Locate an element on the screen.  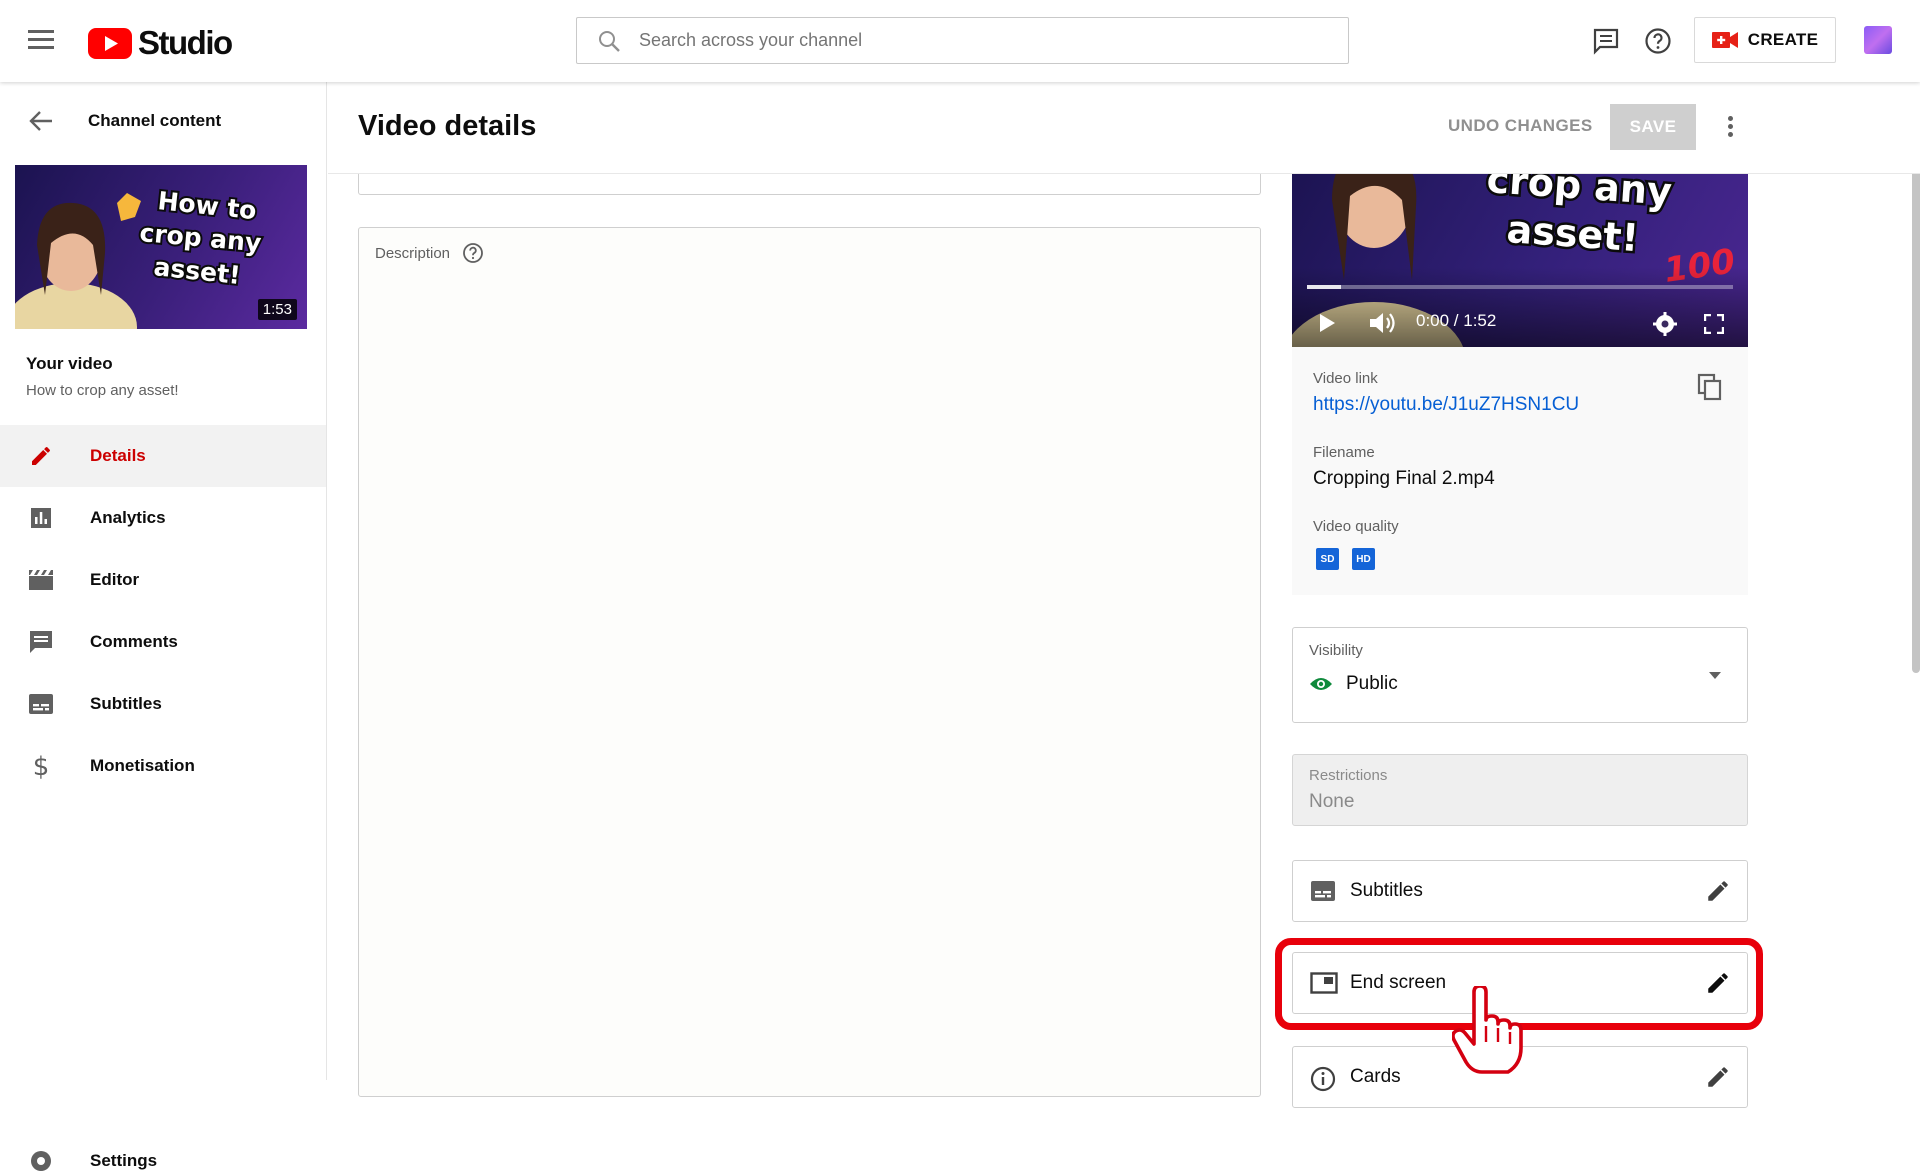
player-text-line-2: asset! is located at coordinates (1572, 233).